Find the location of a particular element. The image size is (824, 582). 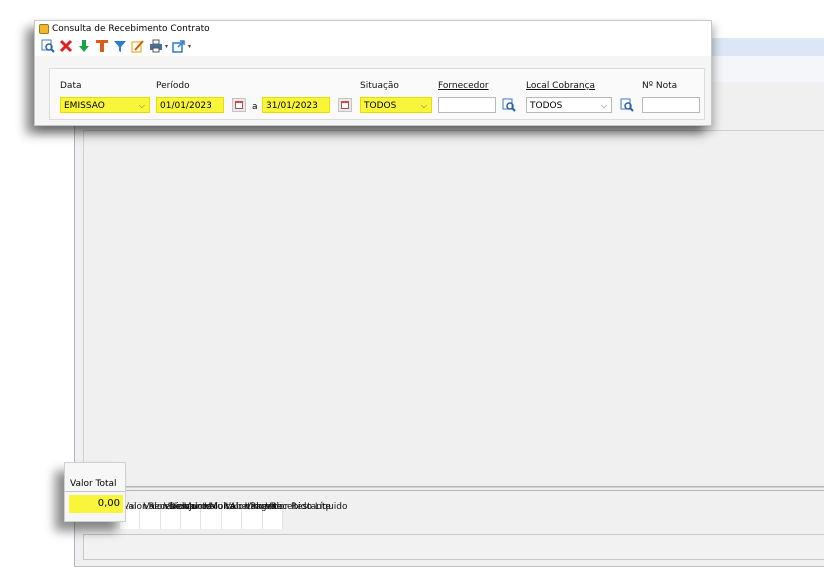

periodo-label: Período is located at coordinates (173, 86).